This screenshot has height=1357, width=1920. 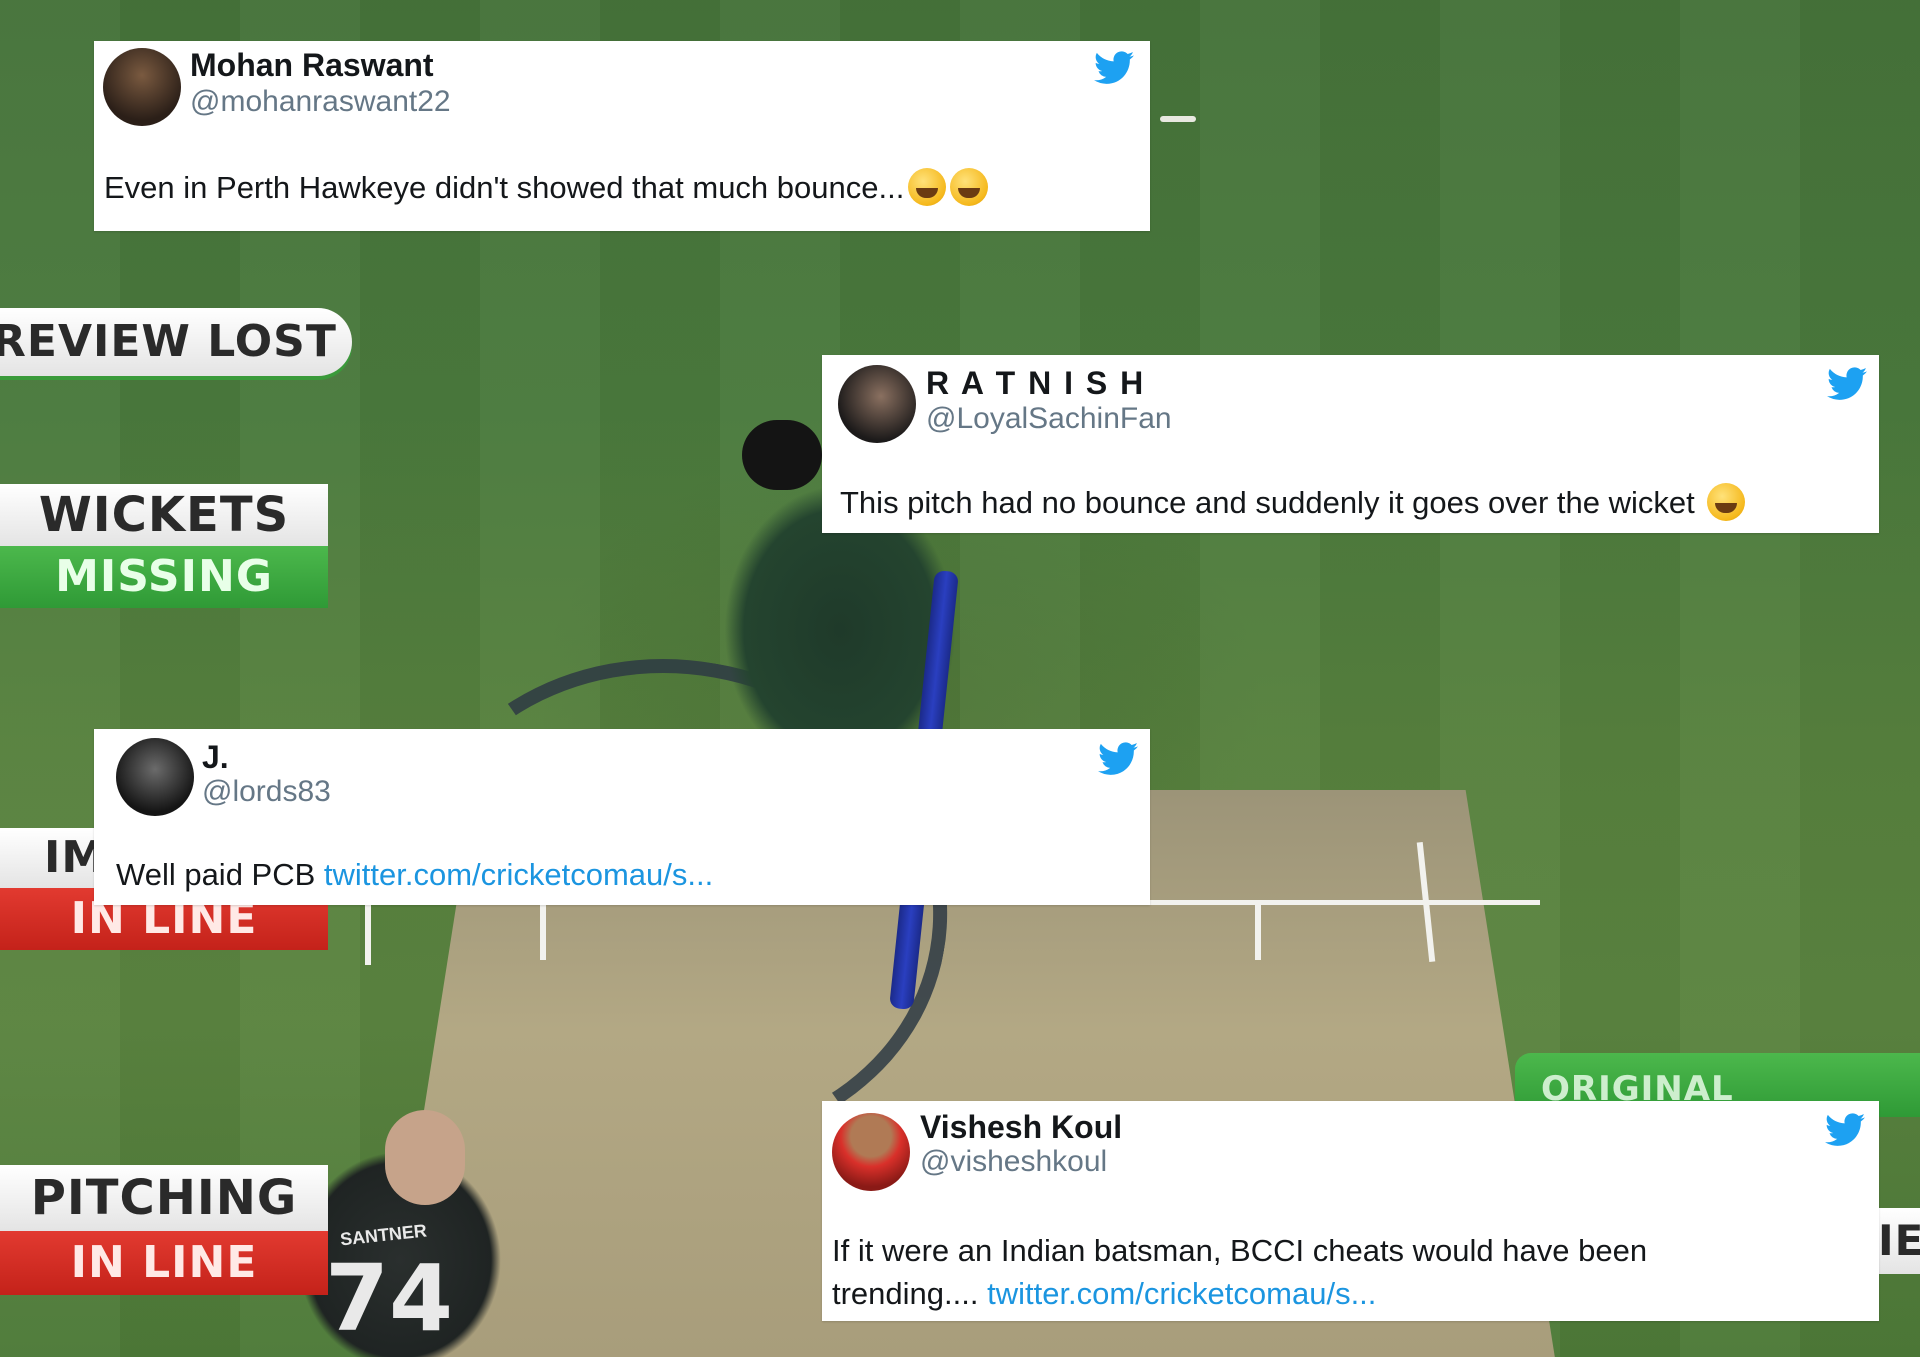 I want to click on missing-label: MISSING, so click(x=164, y=577).